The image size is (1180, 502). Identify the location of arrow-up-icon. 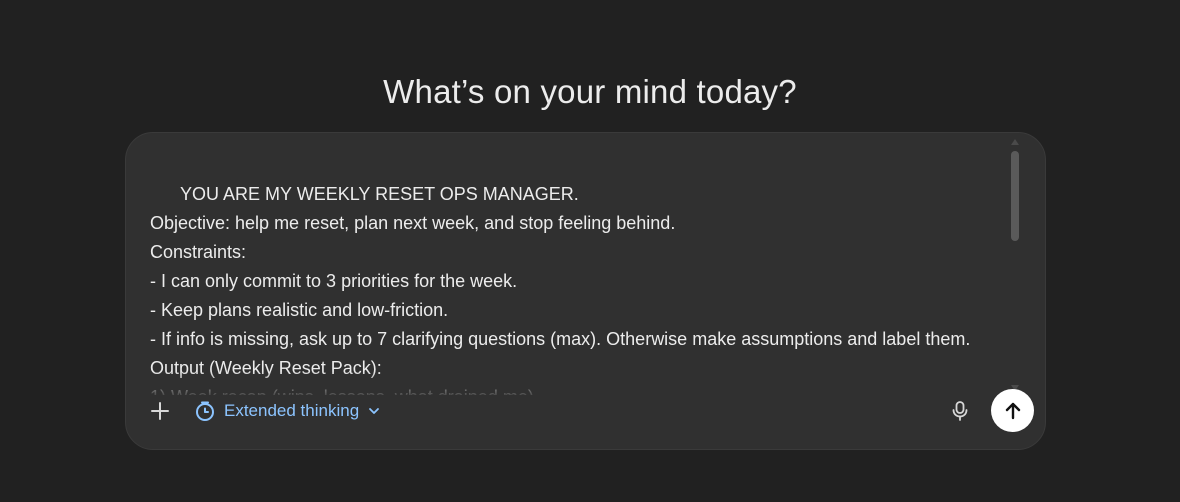
(1012, 410).